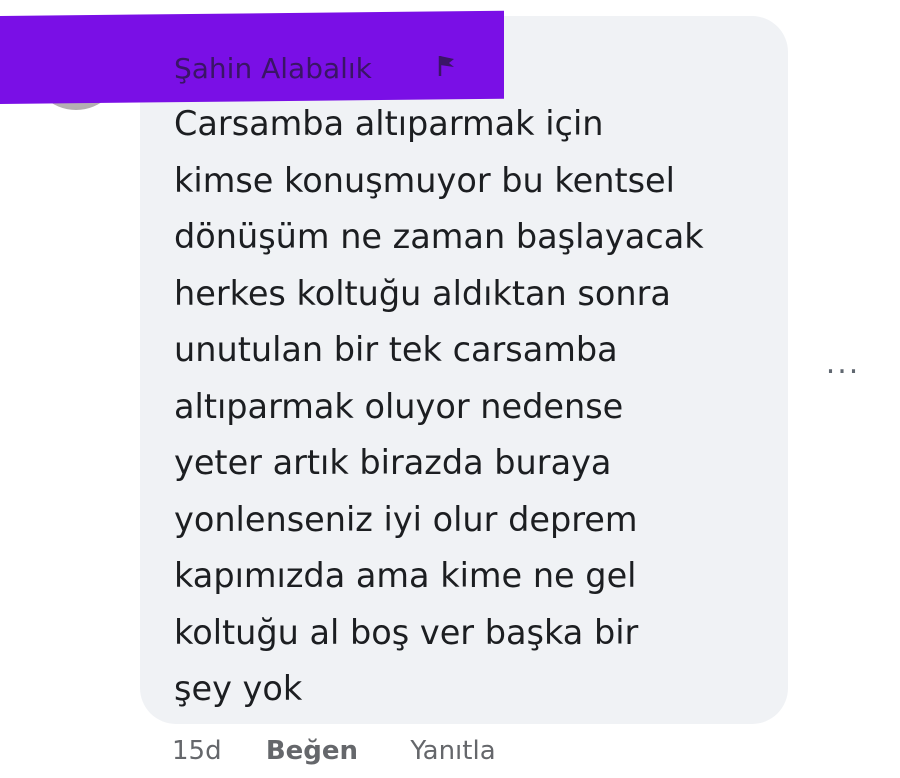 The width and height of the screenshot is (900, 778). Describe the element at coordinates (312, 751) in the screenshot. I see `like-button: Beğen` at that location.